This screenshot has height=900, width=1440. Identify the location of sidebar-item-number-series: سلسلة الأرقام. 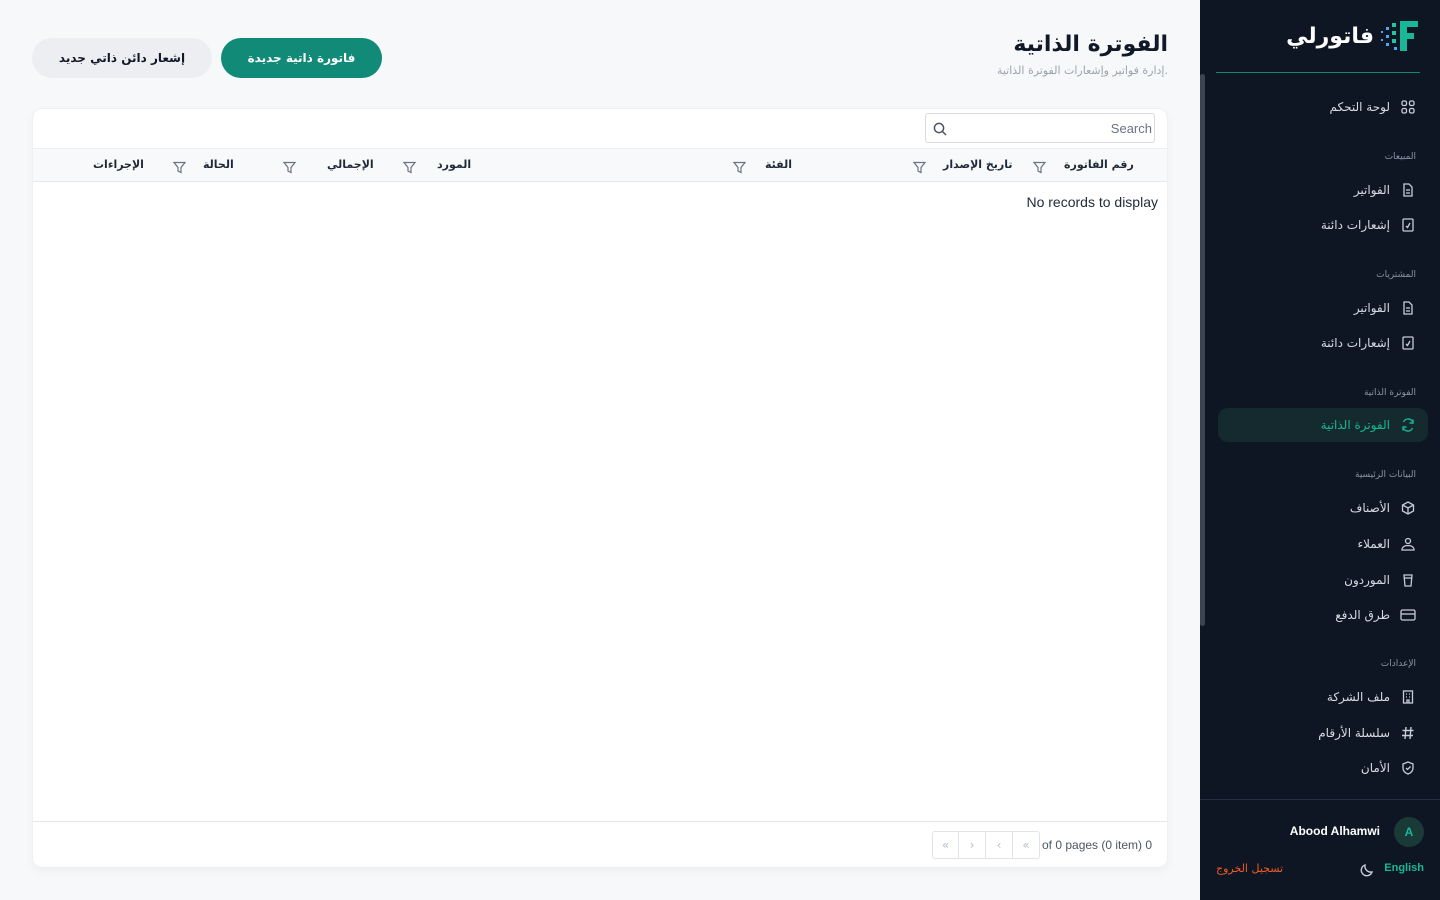
(1323, 733).